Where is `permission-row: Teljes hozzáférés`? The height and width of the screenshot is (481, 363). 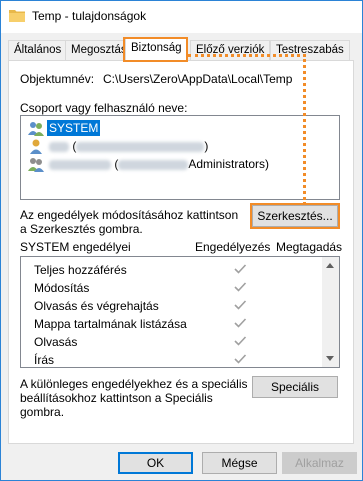
permission-row: Teljes hozzáférés is located at coordinates (172, 270).